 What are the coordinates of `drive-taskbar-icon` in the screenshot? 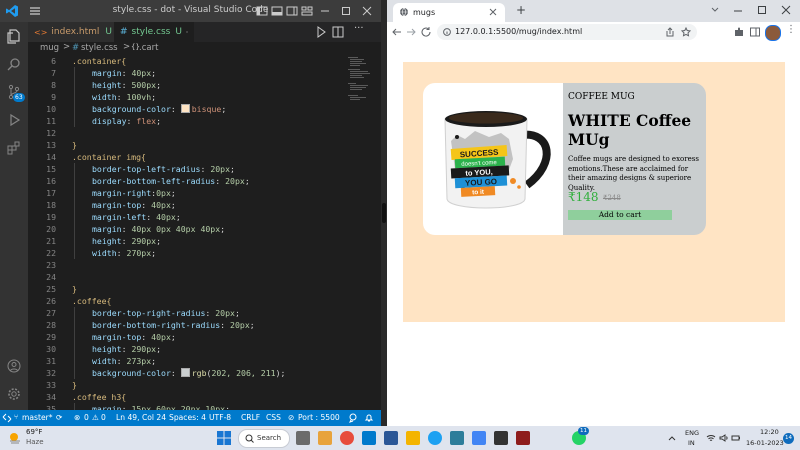 It's located at (479, 438).